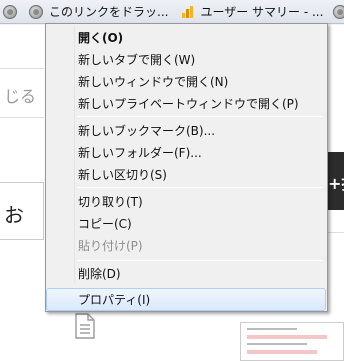 The image size is (344, 361). Describe the element at coordinates (292, 341) in the screenshot. I see `page-thumbnail` at that location.